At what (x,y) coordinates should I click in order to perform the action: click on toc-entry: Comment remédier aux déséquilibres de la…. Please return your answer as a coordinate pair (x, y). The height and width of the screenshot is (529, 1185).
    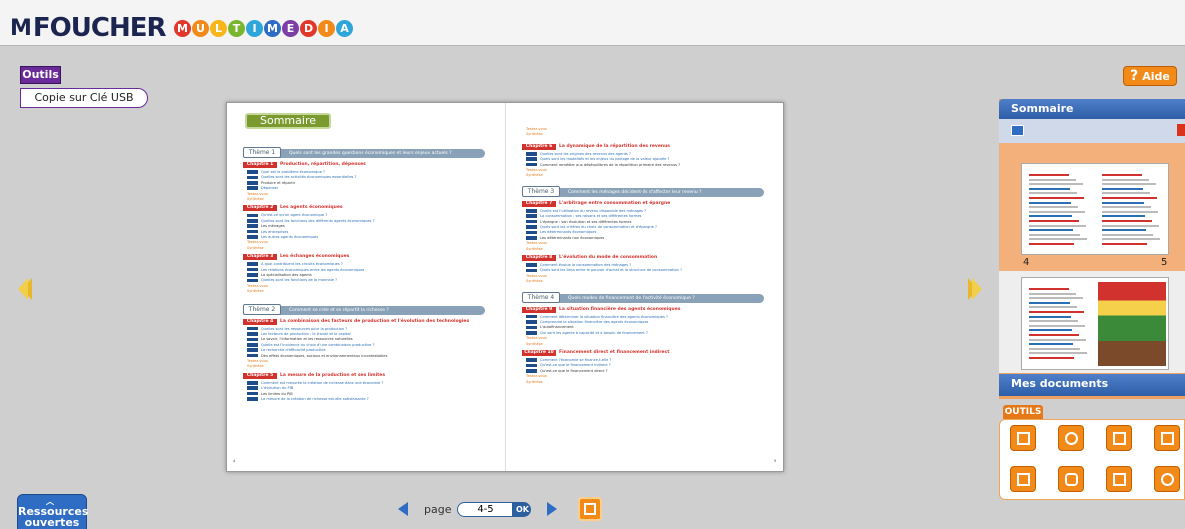
    Looking at the image, I should click on (603, 165).